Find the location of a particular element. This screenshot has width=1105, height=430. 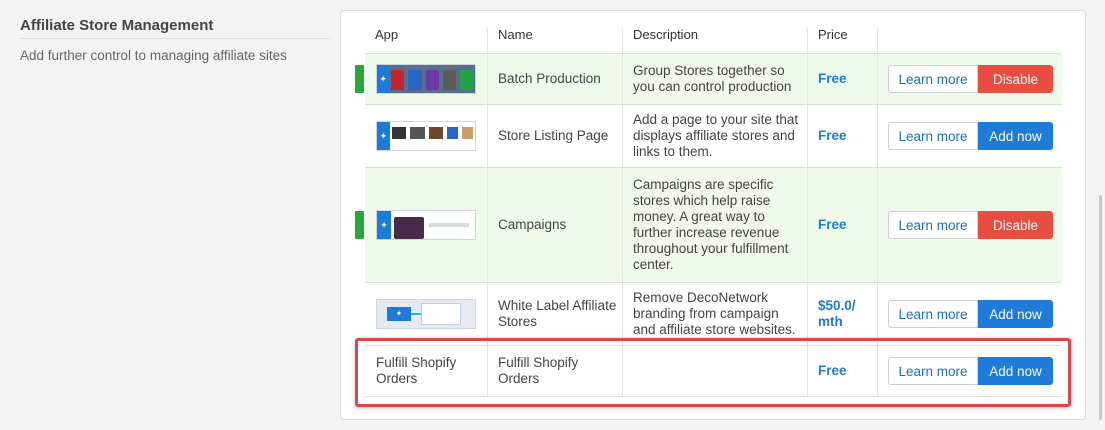

store-listing-thumbnail: ✦ is located at coordinates (426, 136).